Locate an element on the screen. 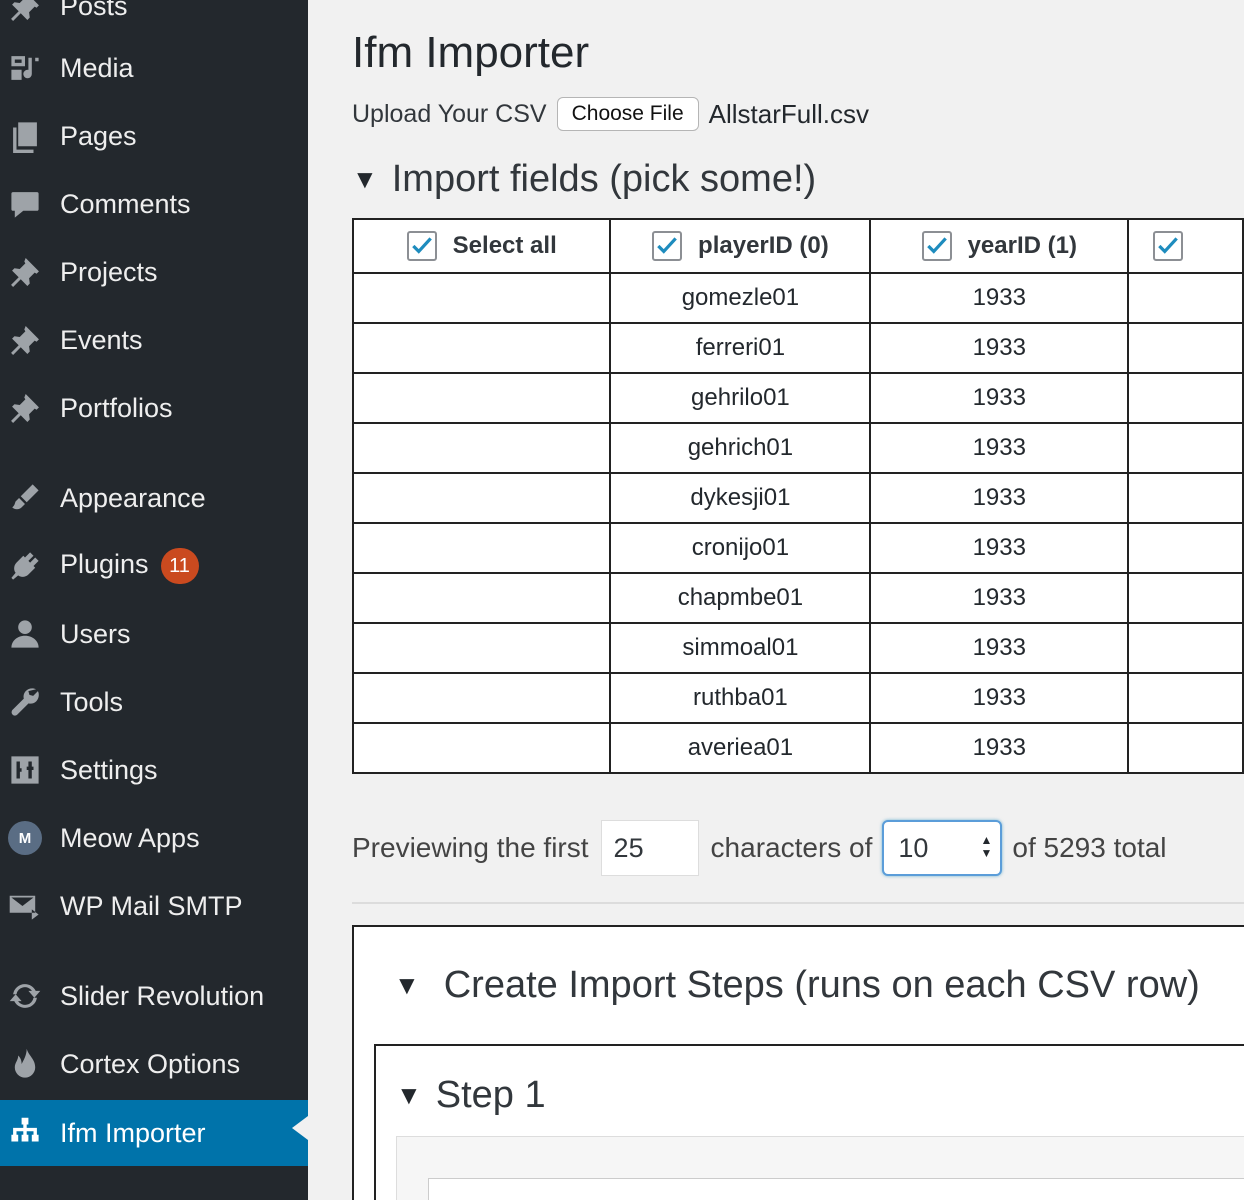  sidebar-item-media: Media is located at coordinates (154, 68).